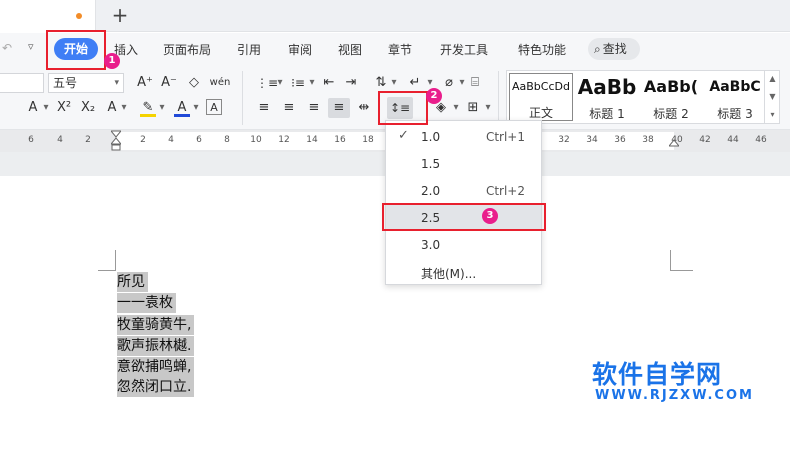 The height and width of the screenshot is (466, 790). Describe the element at coordinates (79, 16) in the screenshot. I see `unsaved-dot-icon` at that location.